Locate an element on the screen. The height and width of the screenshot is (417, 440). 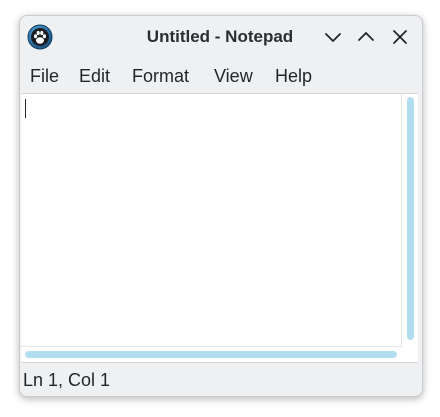
menu-bar: File Edit Format View Help is located at coordinates (221, 76).